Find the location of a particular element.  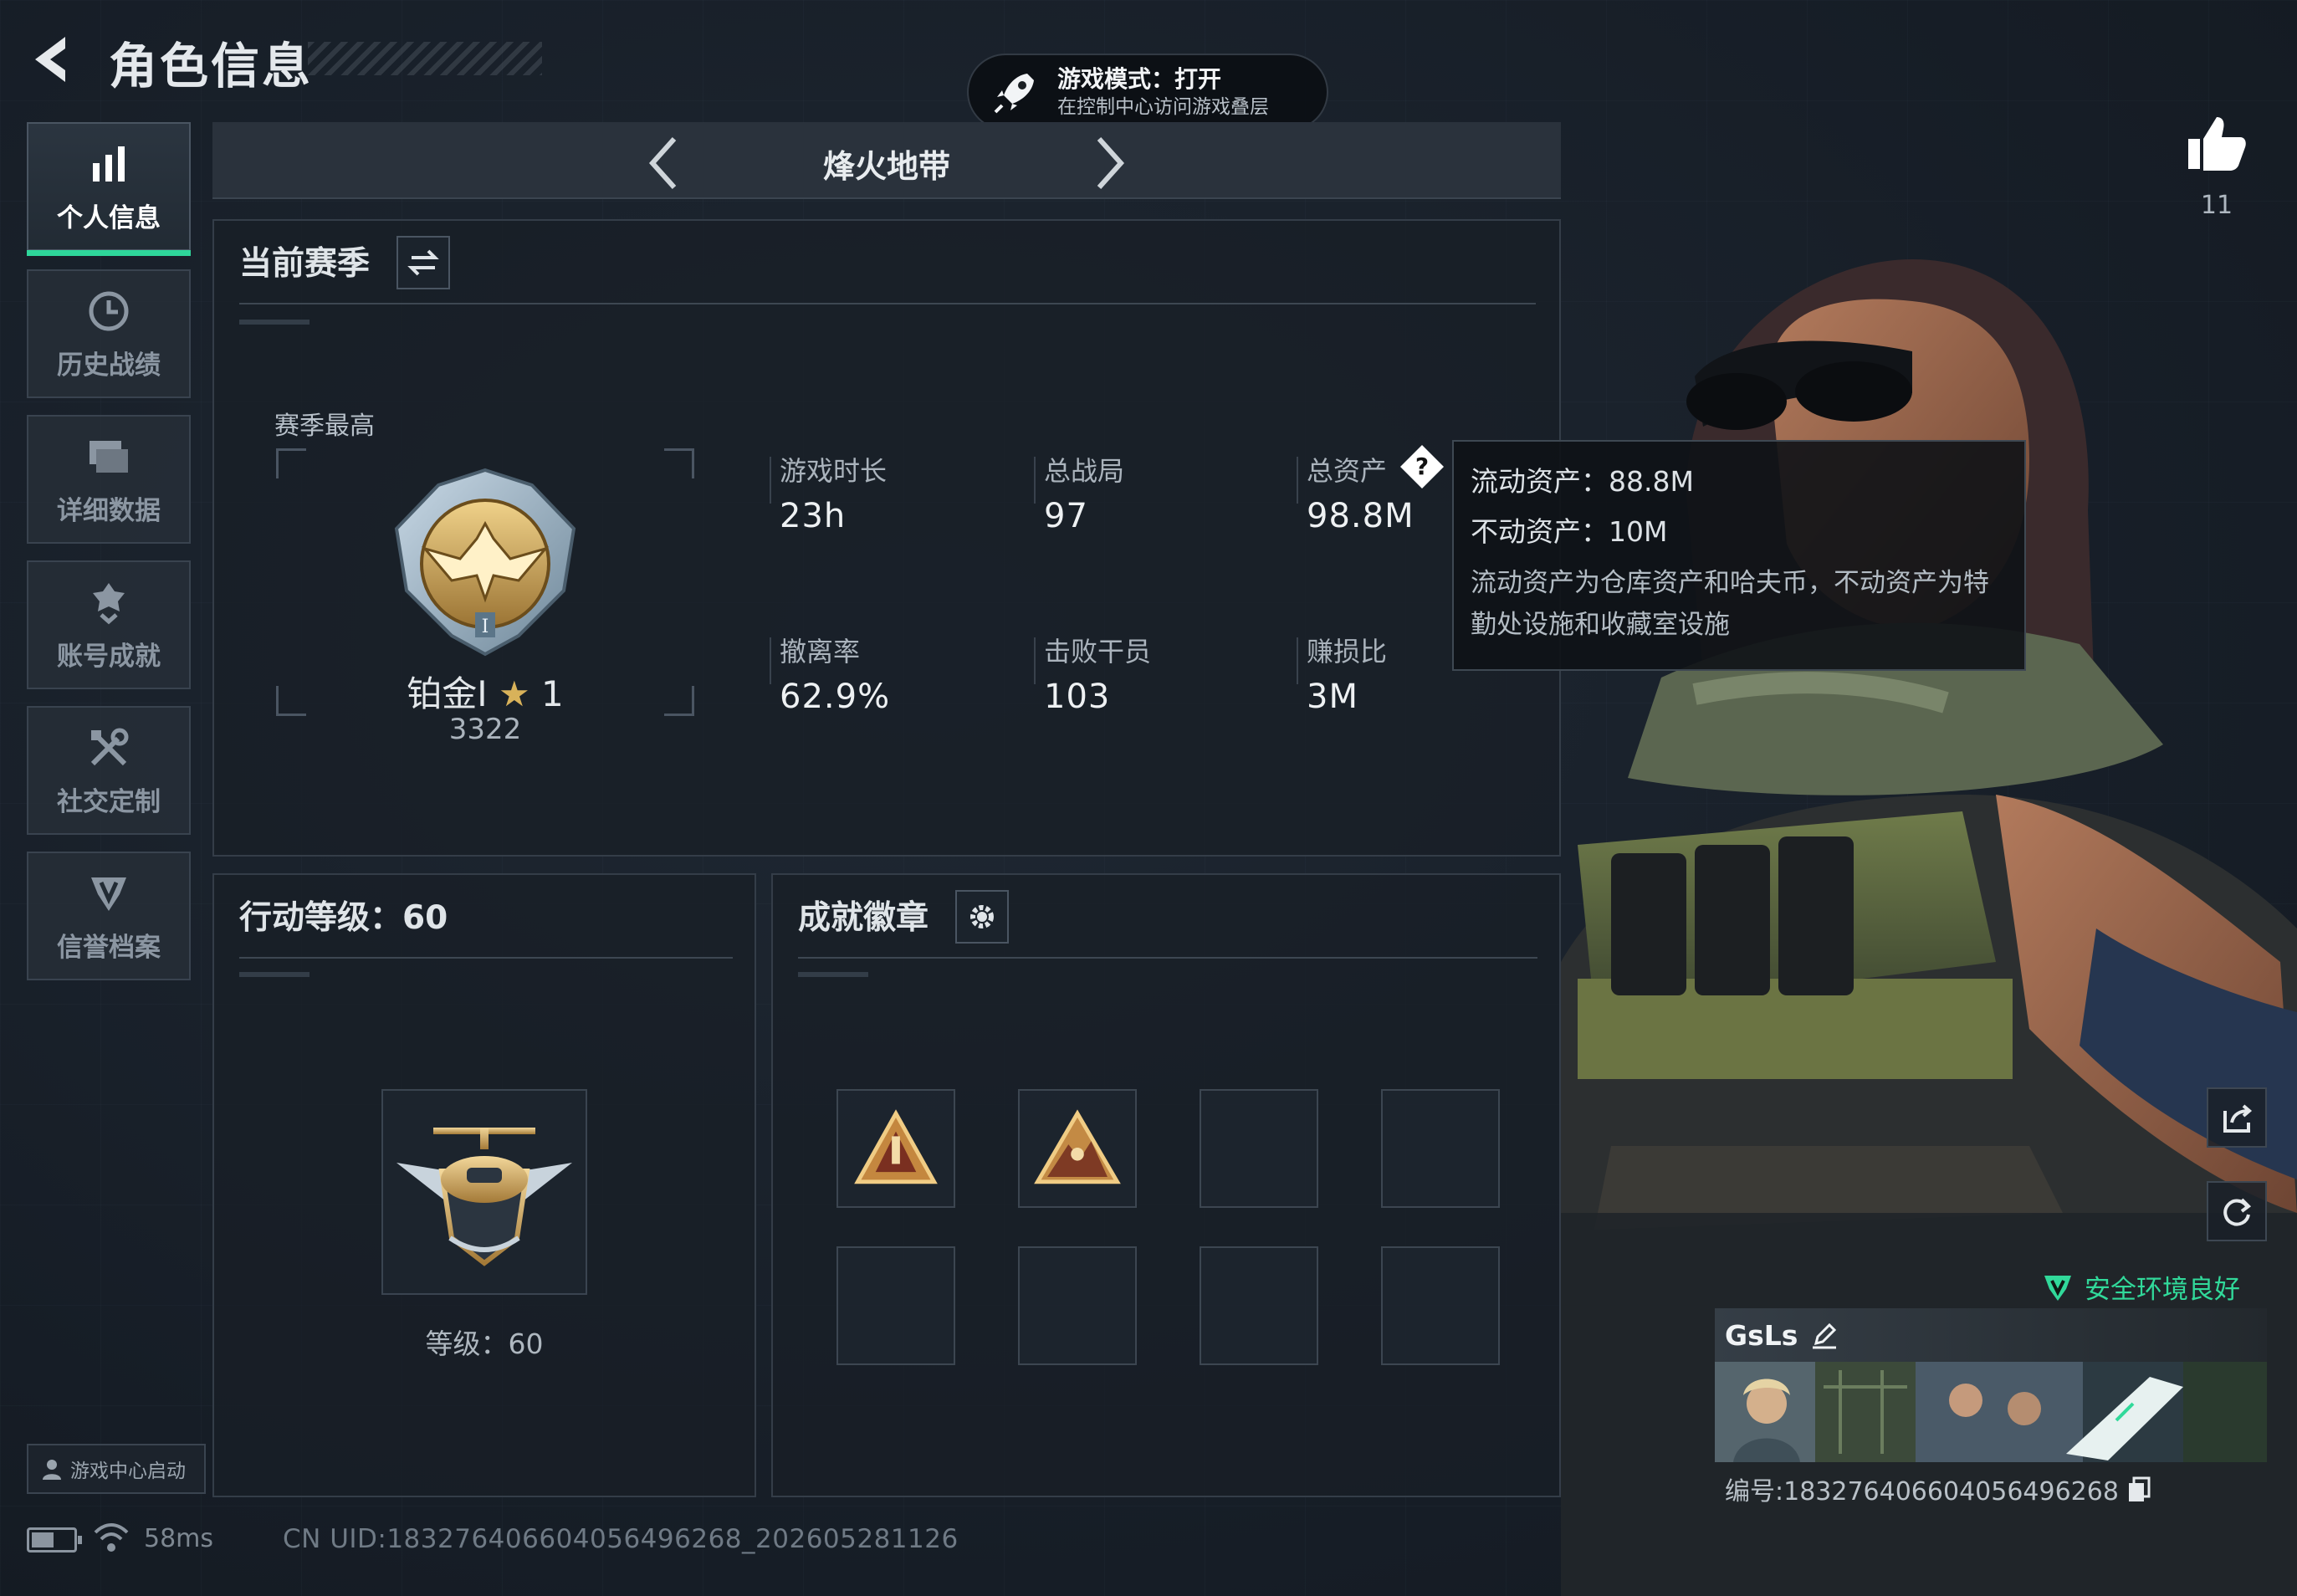

tooltip-fixed-assets: 不动资产：10M is located at coordinates (1569, 532).